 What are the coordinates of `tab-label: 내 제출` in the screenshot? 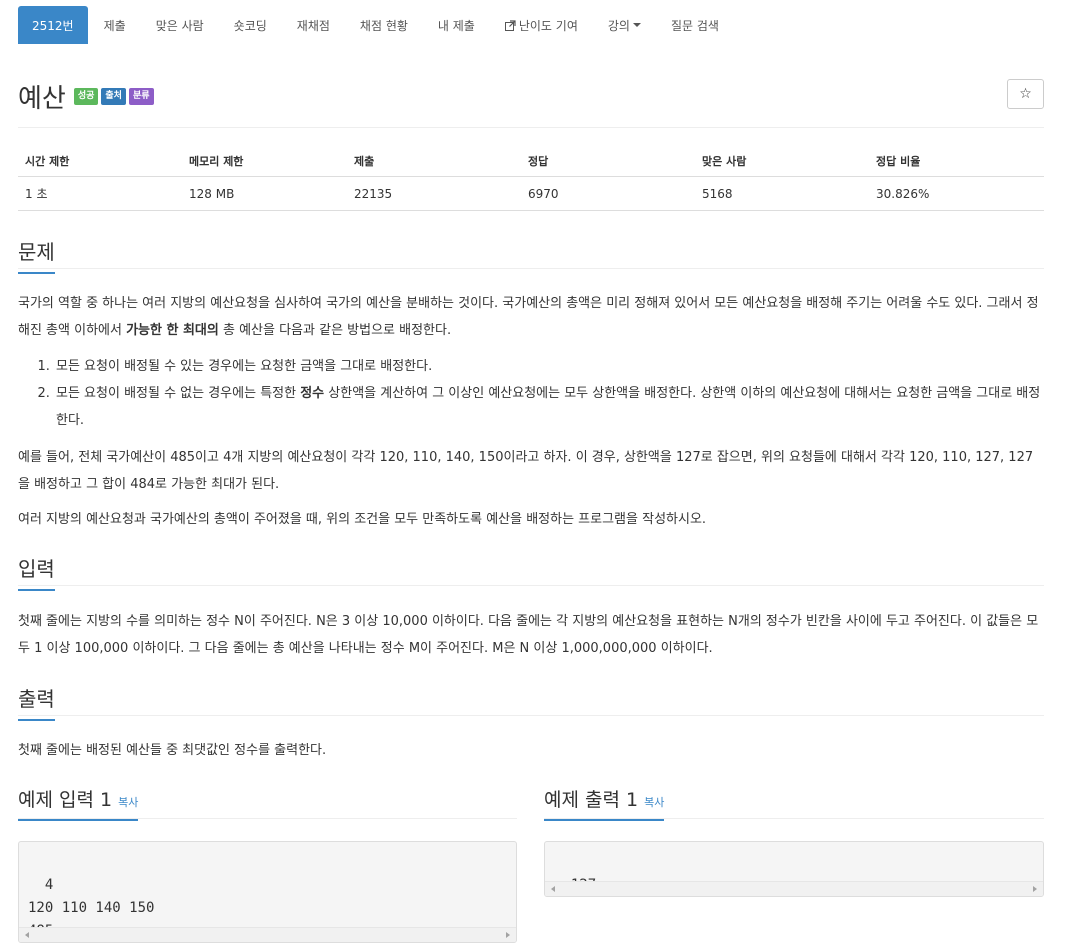 It's located at (456, 25).